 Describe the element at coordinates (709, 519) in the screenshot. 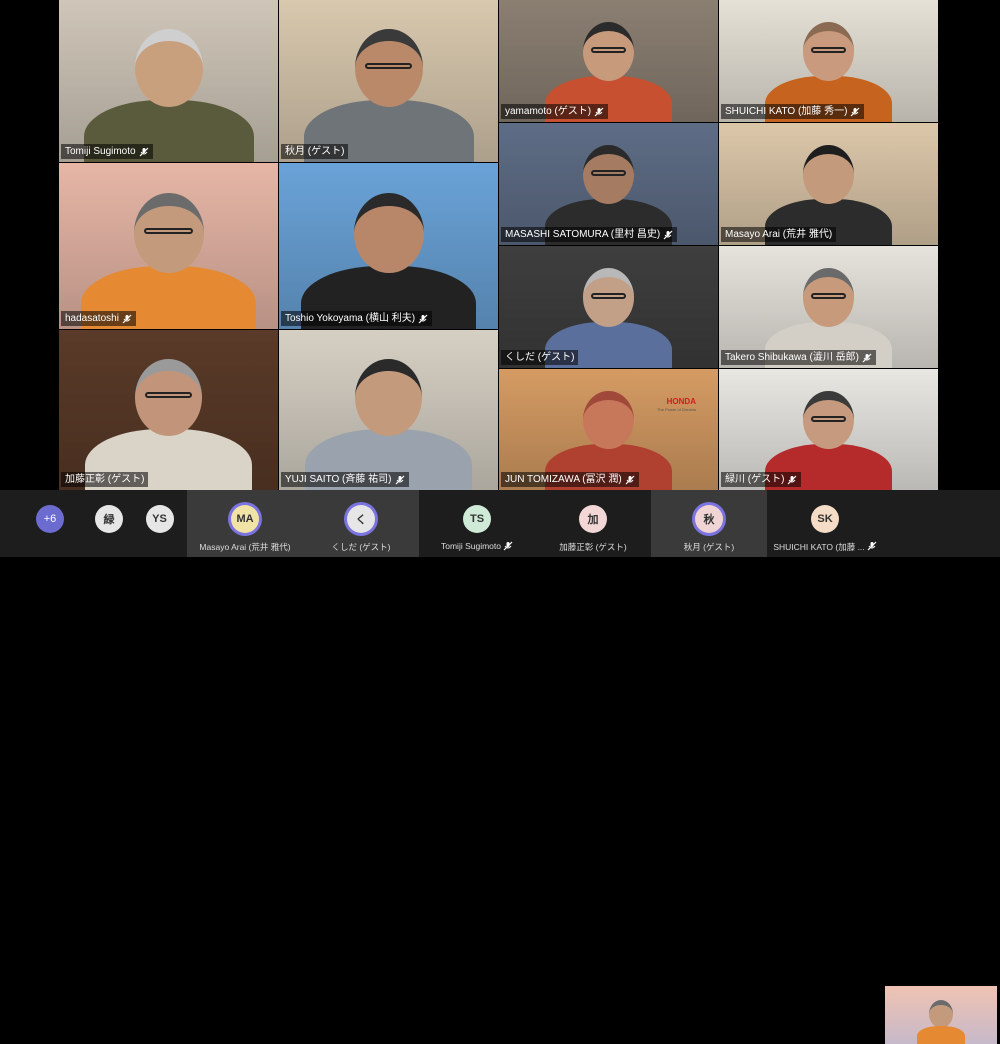

I see `participant-avatar: 秋` at that location.